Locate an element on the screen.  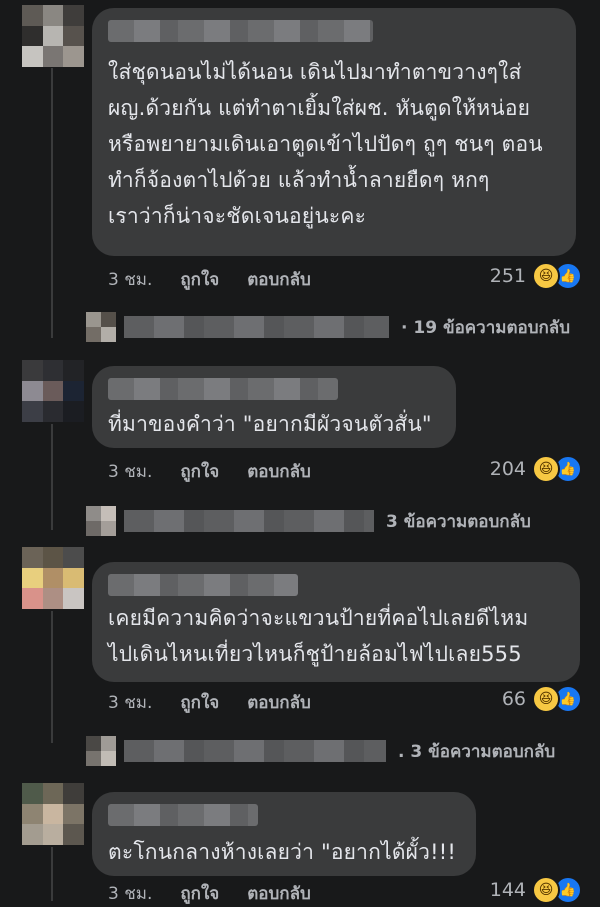
view-replies: · 19 ข้อความตอบกลับ is located at coordinates (328, 327).